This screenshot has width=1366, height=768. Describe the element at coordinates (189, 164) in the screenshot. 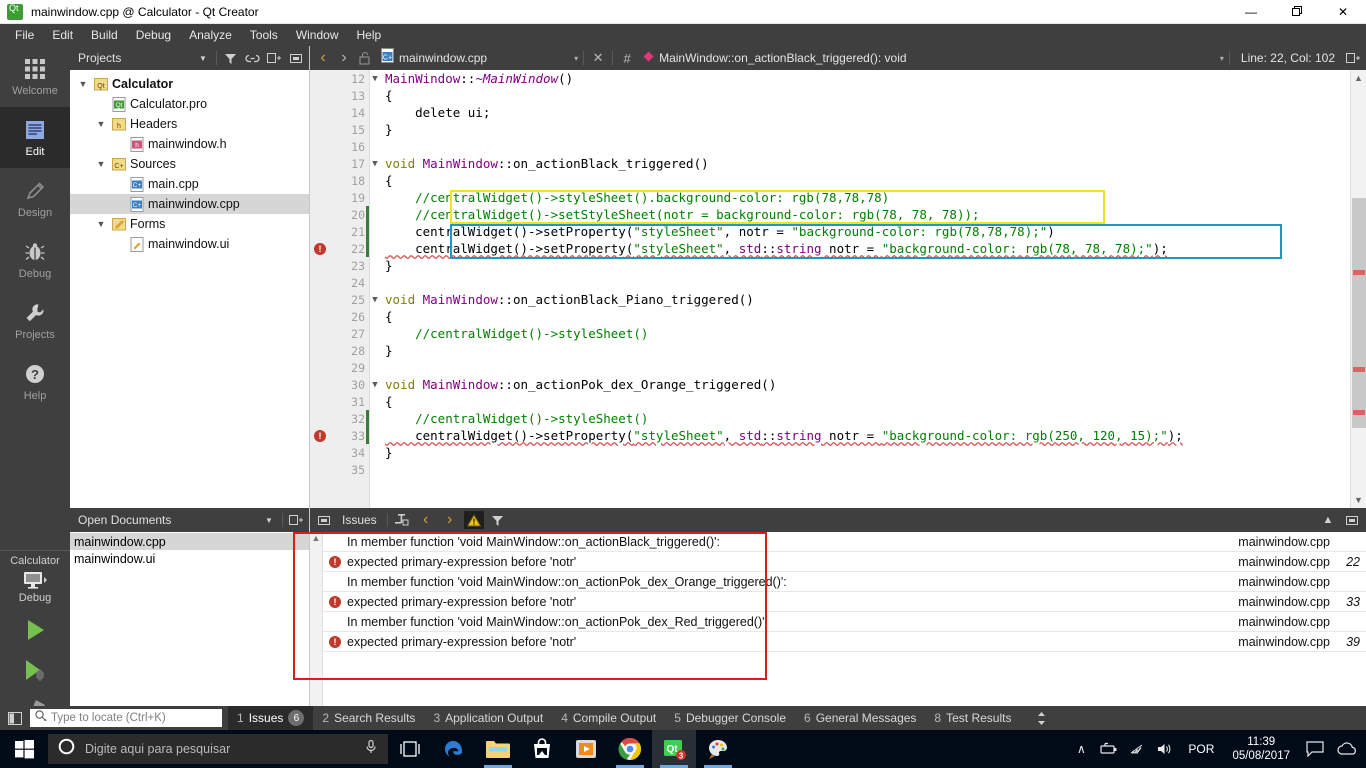

I see `project-tree-item: ▼ C+ Sources` at that location.